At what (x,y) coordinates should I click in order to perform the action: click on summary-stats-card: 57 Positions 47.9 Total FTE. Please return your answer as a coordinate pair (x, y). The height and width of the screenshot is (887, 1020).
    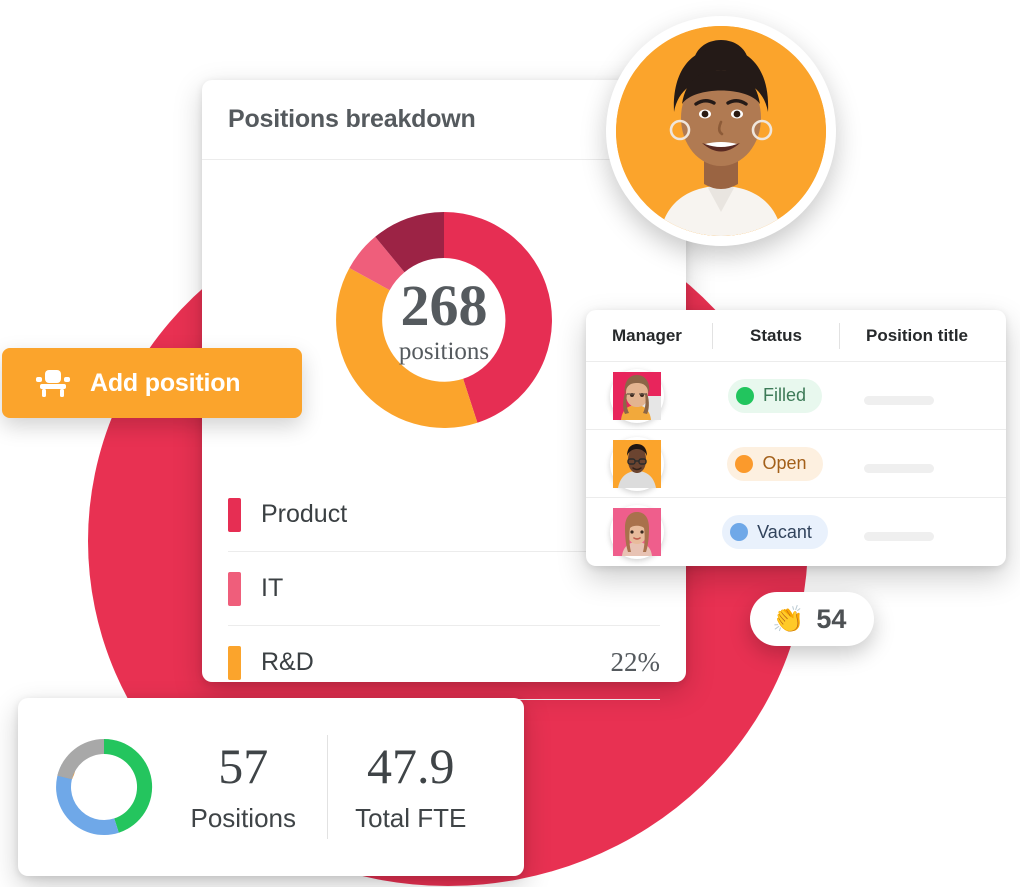
    Looking at the image, I should click on (271, 787).